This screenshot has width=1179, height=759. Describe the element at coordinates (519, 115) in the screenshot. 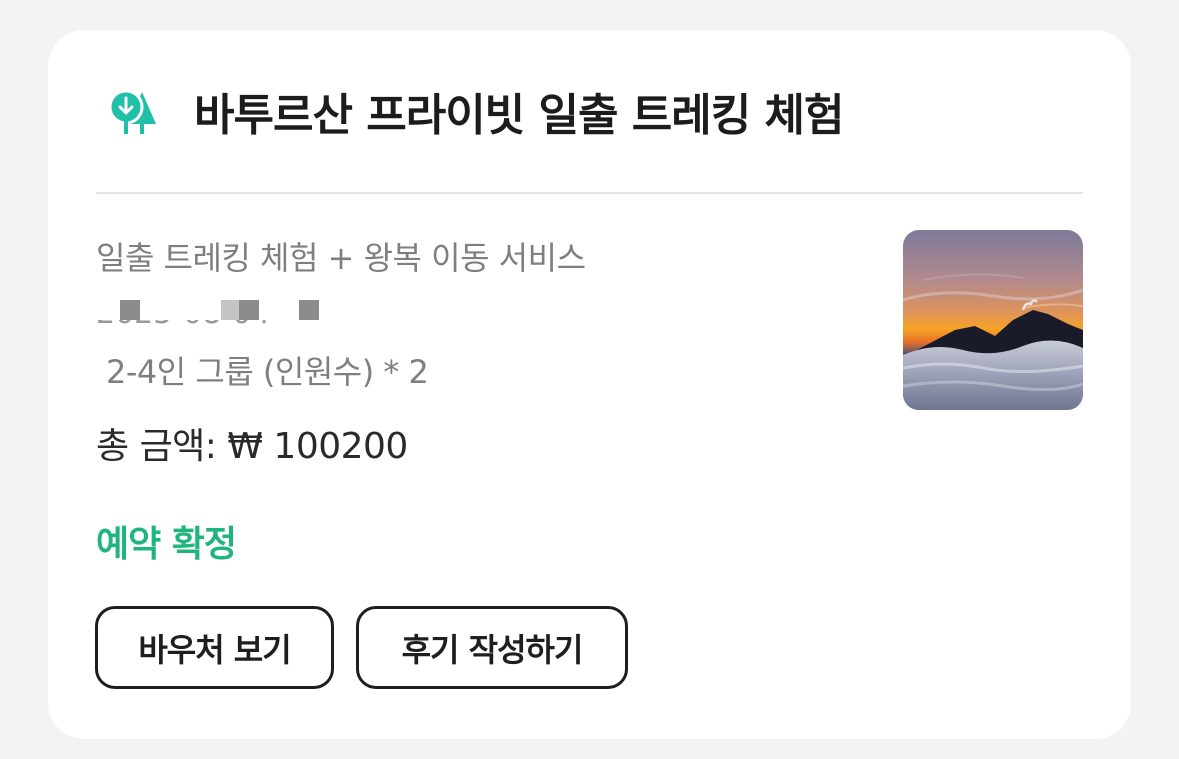

I see `product-title: 바투르산 프라이빗 일출 트레킹 체험` at that location.